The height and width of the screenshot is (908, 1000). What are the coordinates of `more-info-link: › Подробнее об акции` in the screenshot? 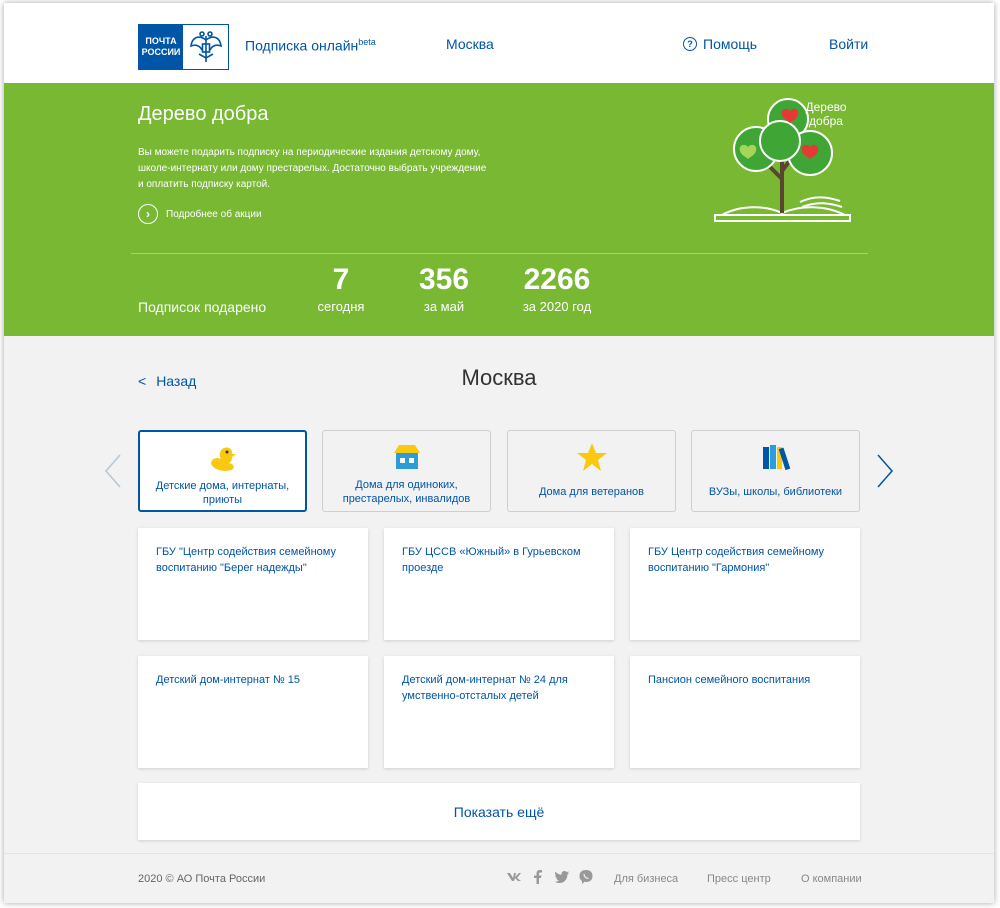 It's located at (200, 214).